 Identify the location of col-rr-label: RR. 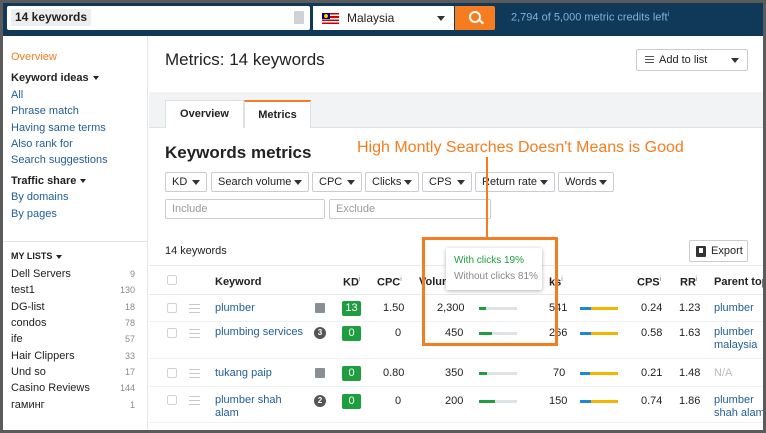
(688, 282).